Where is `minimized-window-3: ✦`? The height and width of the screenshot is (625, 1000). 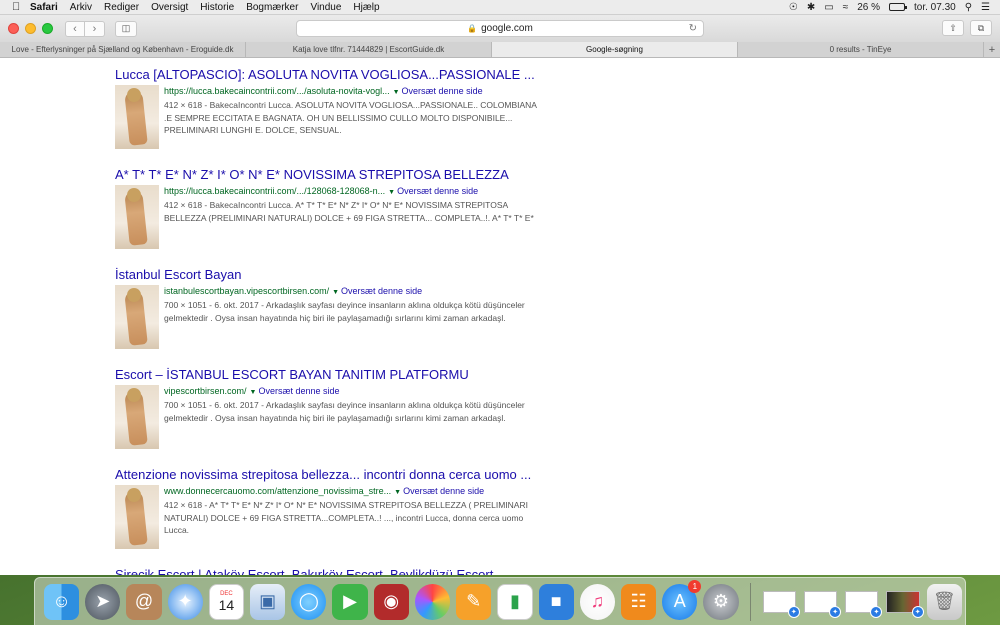
minimized-window-3: ✦ is located at coordinates (864, 604).